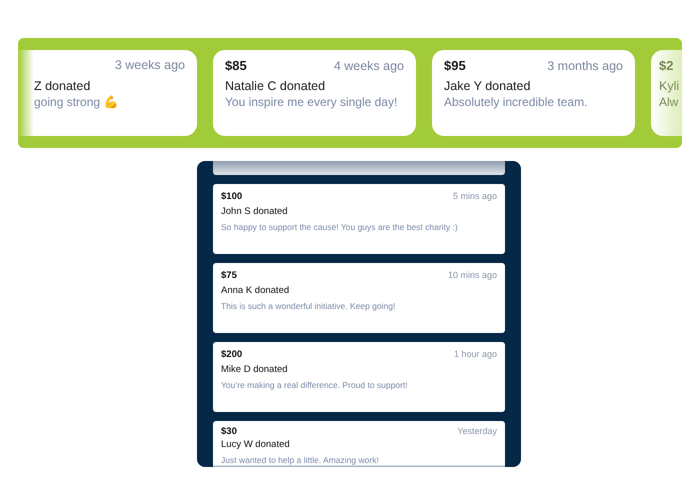 This screenshot has height=500, width=700. What do you see at coordinates (339, 227) in the screenshot?
I see `donation-message: So happy to support the cause! You guys are the best charity :)` at bounding box center [339, 227].